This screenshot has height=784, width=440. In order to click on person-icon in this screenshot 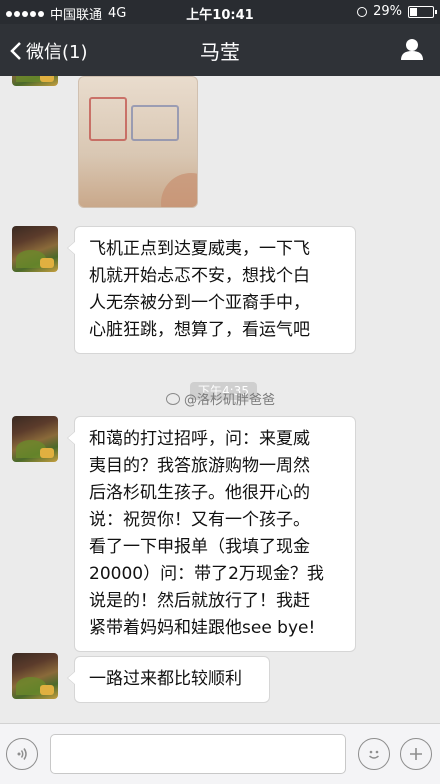, I will do `click(412, 49)`.